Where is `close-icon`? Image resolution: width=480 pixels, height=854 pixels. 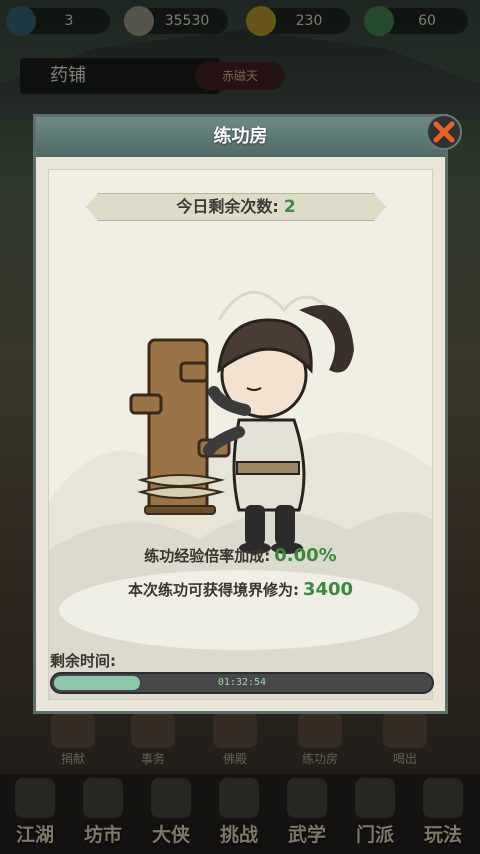 close-icon is located at coordinates (444, 132).